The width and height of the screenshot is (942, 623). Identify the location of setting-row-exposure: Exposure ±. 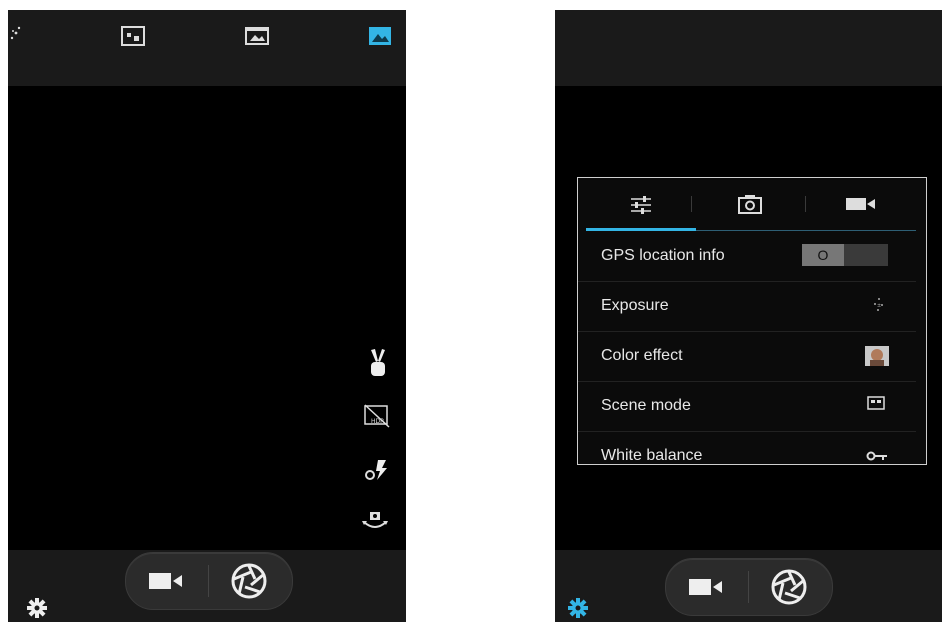
(747, 307).